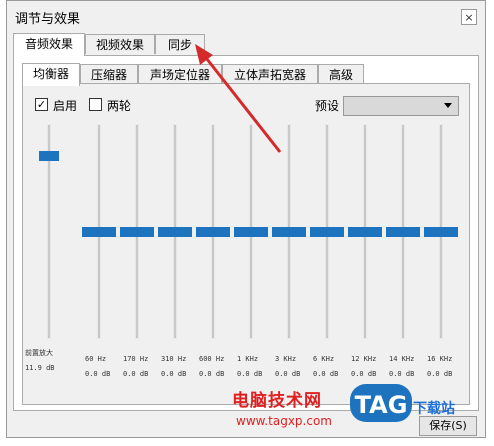  I want to click on watermark-download-text: 下载站, so click(434, 409).